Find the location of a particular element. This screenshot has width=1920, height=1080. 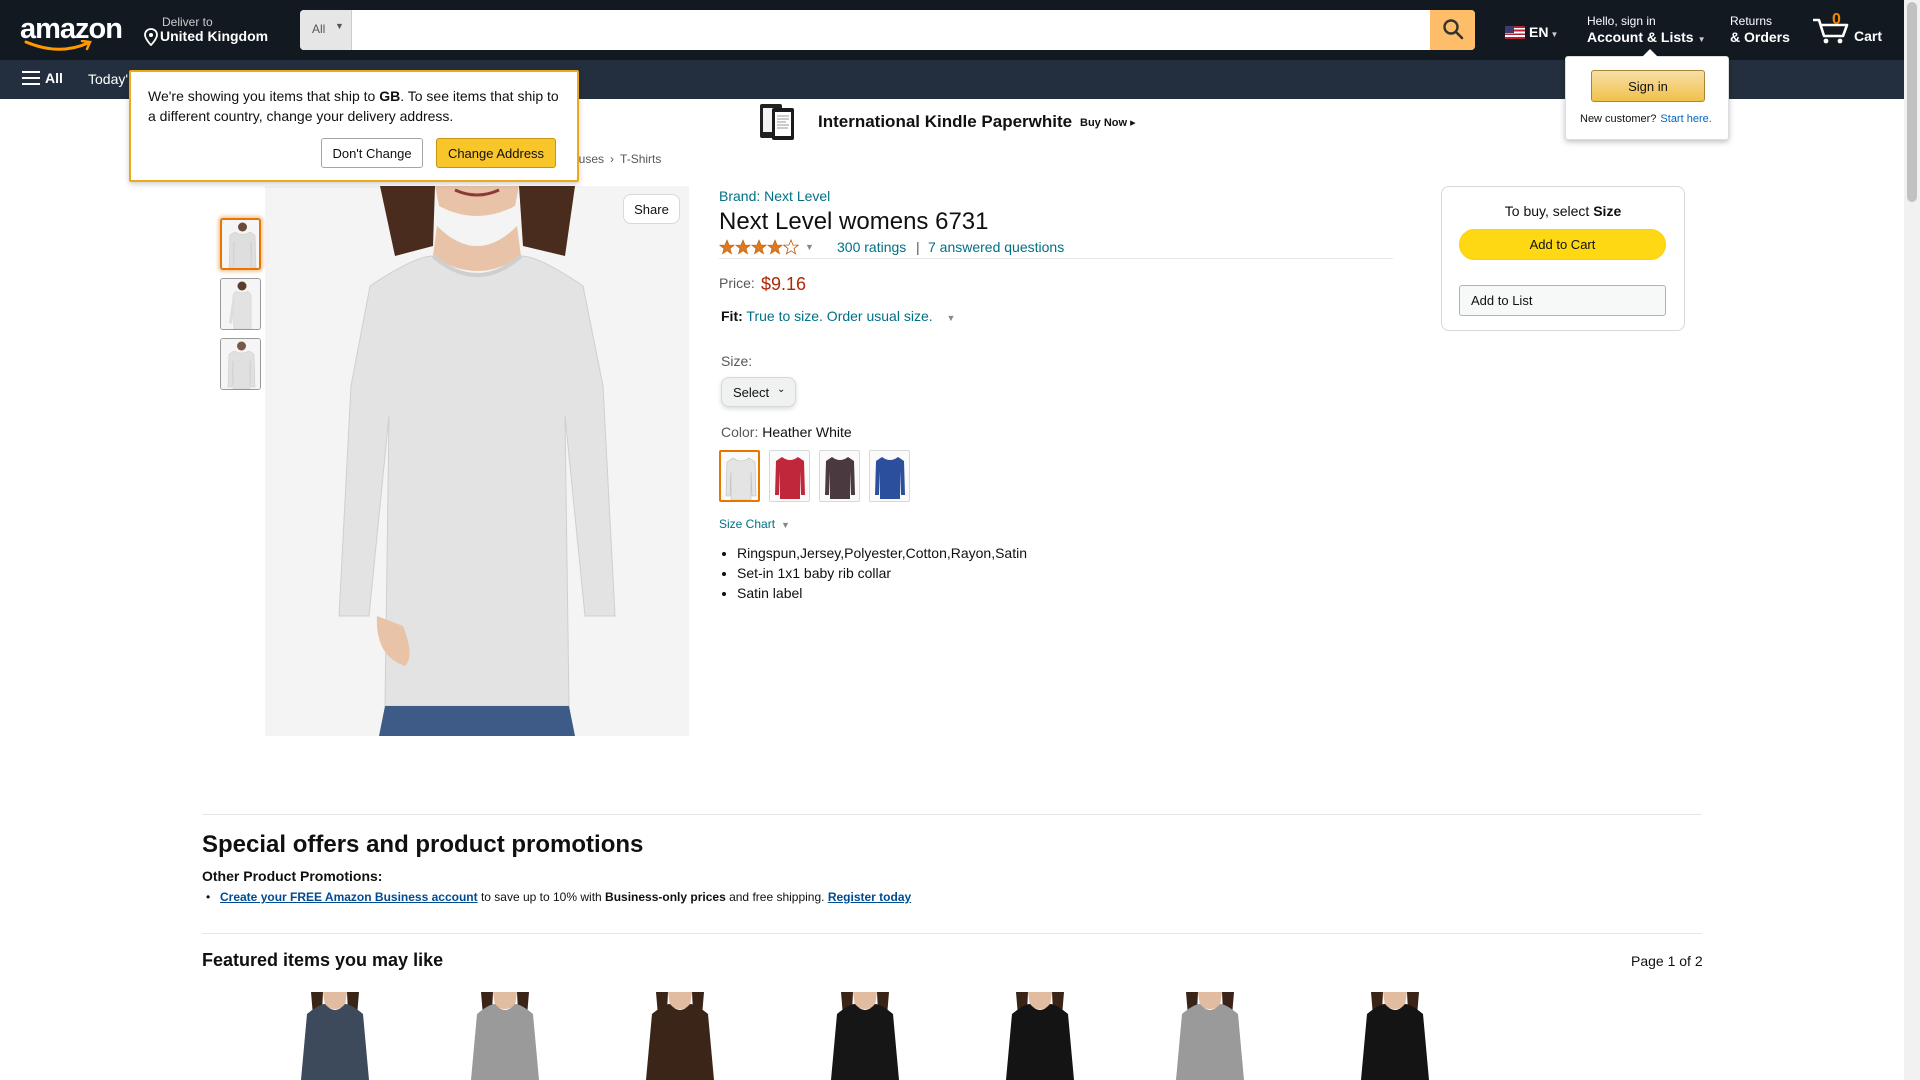

business-account-link: Create your FREE Amazon Business account is located at coordinates (349, 897).